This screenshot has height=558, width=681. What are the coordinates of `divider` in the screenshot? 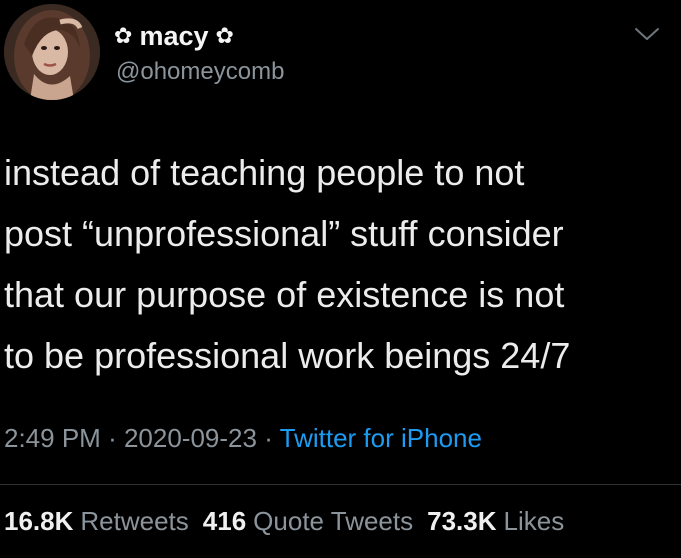 It's located at (340, 484).